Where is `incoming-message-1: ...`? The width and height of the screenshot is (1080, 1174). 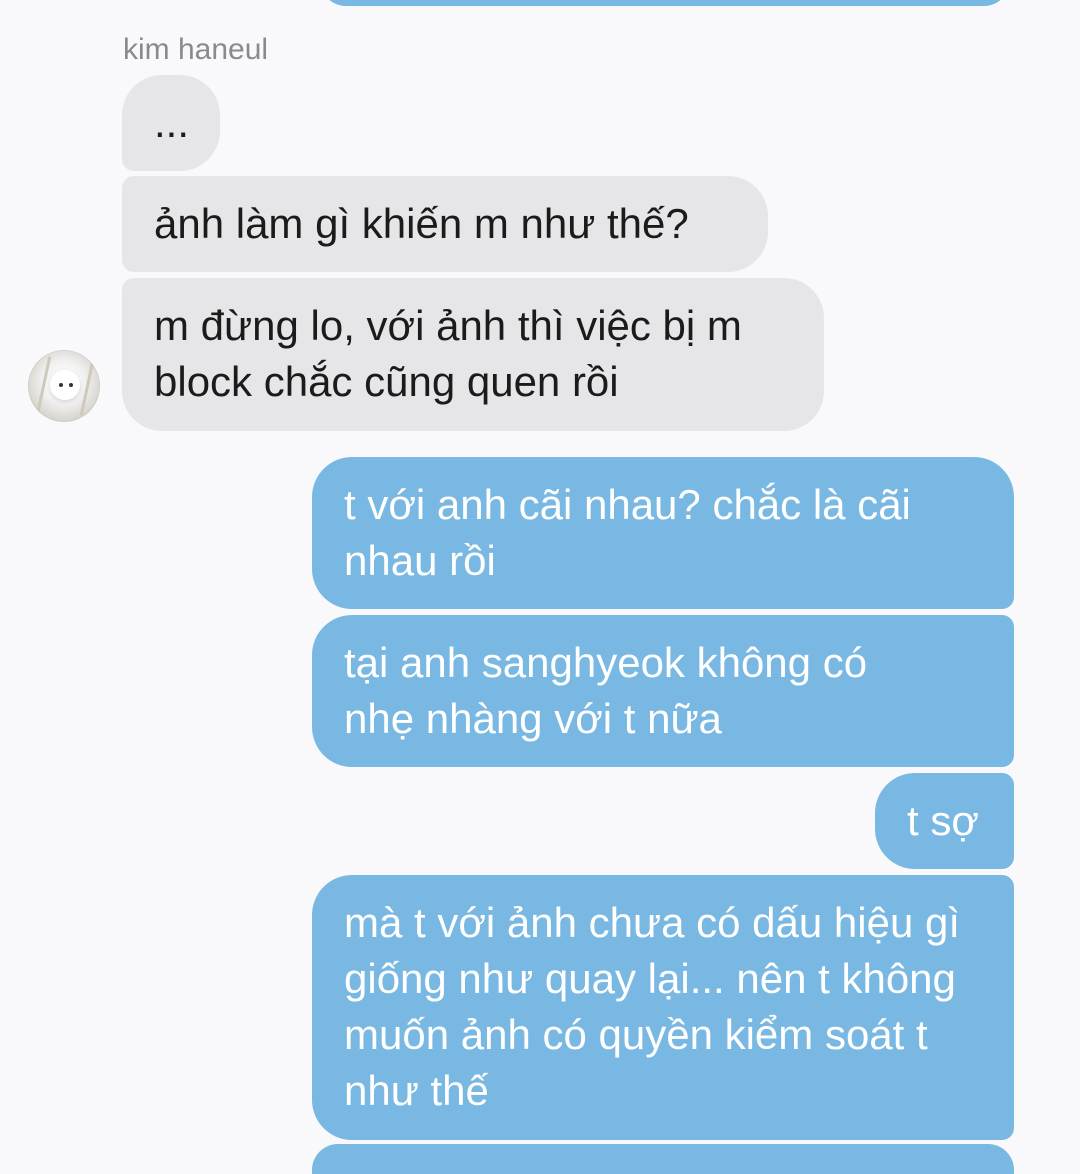 incoming-message-1: ... is located at coordinates (171, 123).